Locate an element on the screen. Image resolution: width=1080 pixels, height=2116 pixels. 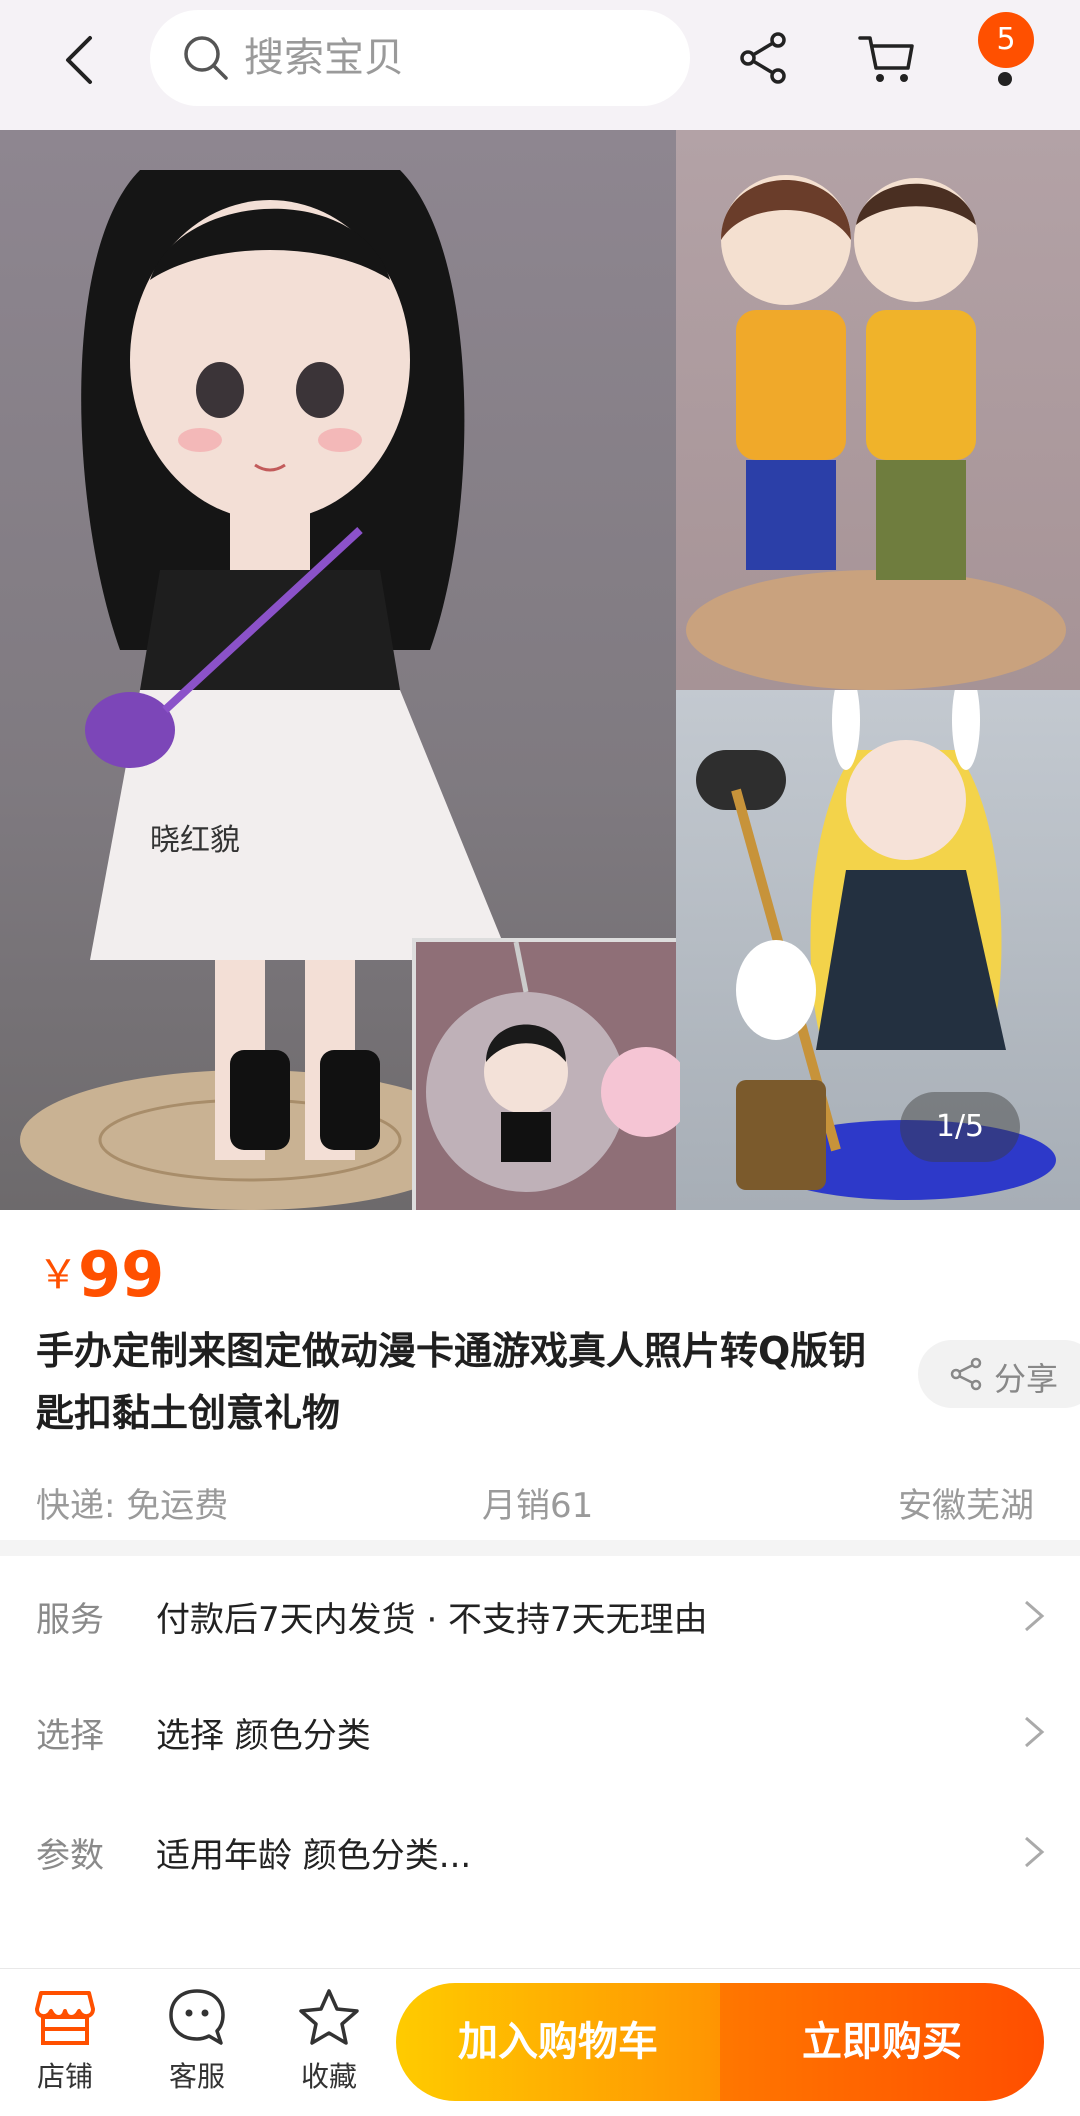
star-icon is located at coordinates (329, 2017).